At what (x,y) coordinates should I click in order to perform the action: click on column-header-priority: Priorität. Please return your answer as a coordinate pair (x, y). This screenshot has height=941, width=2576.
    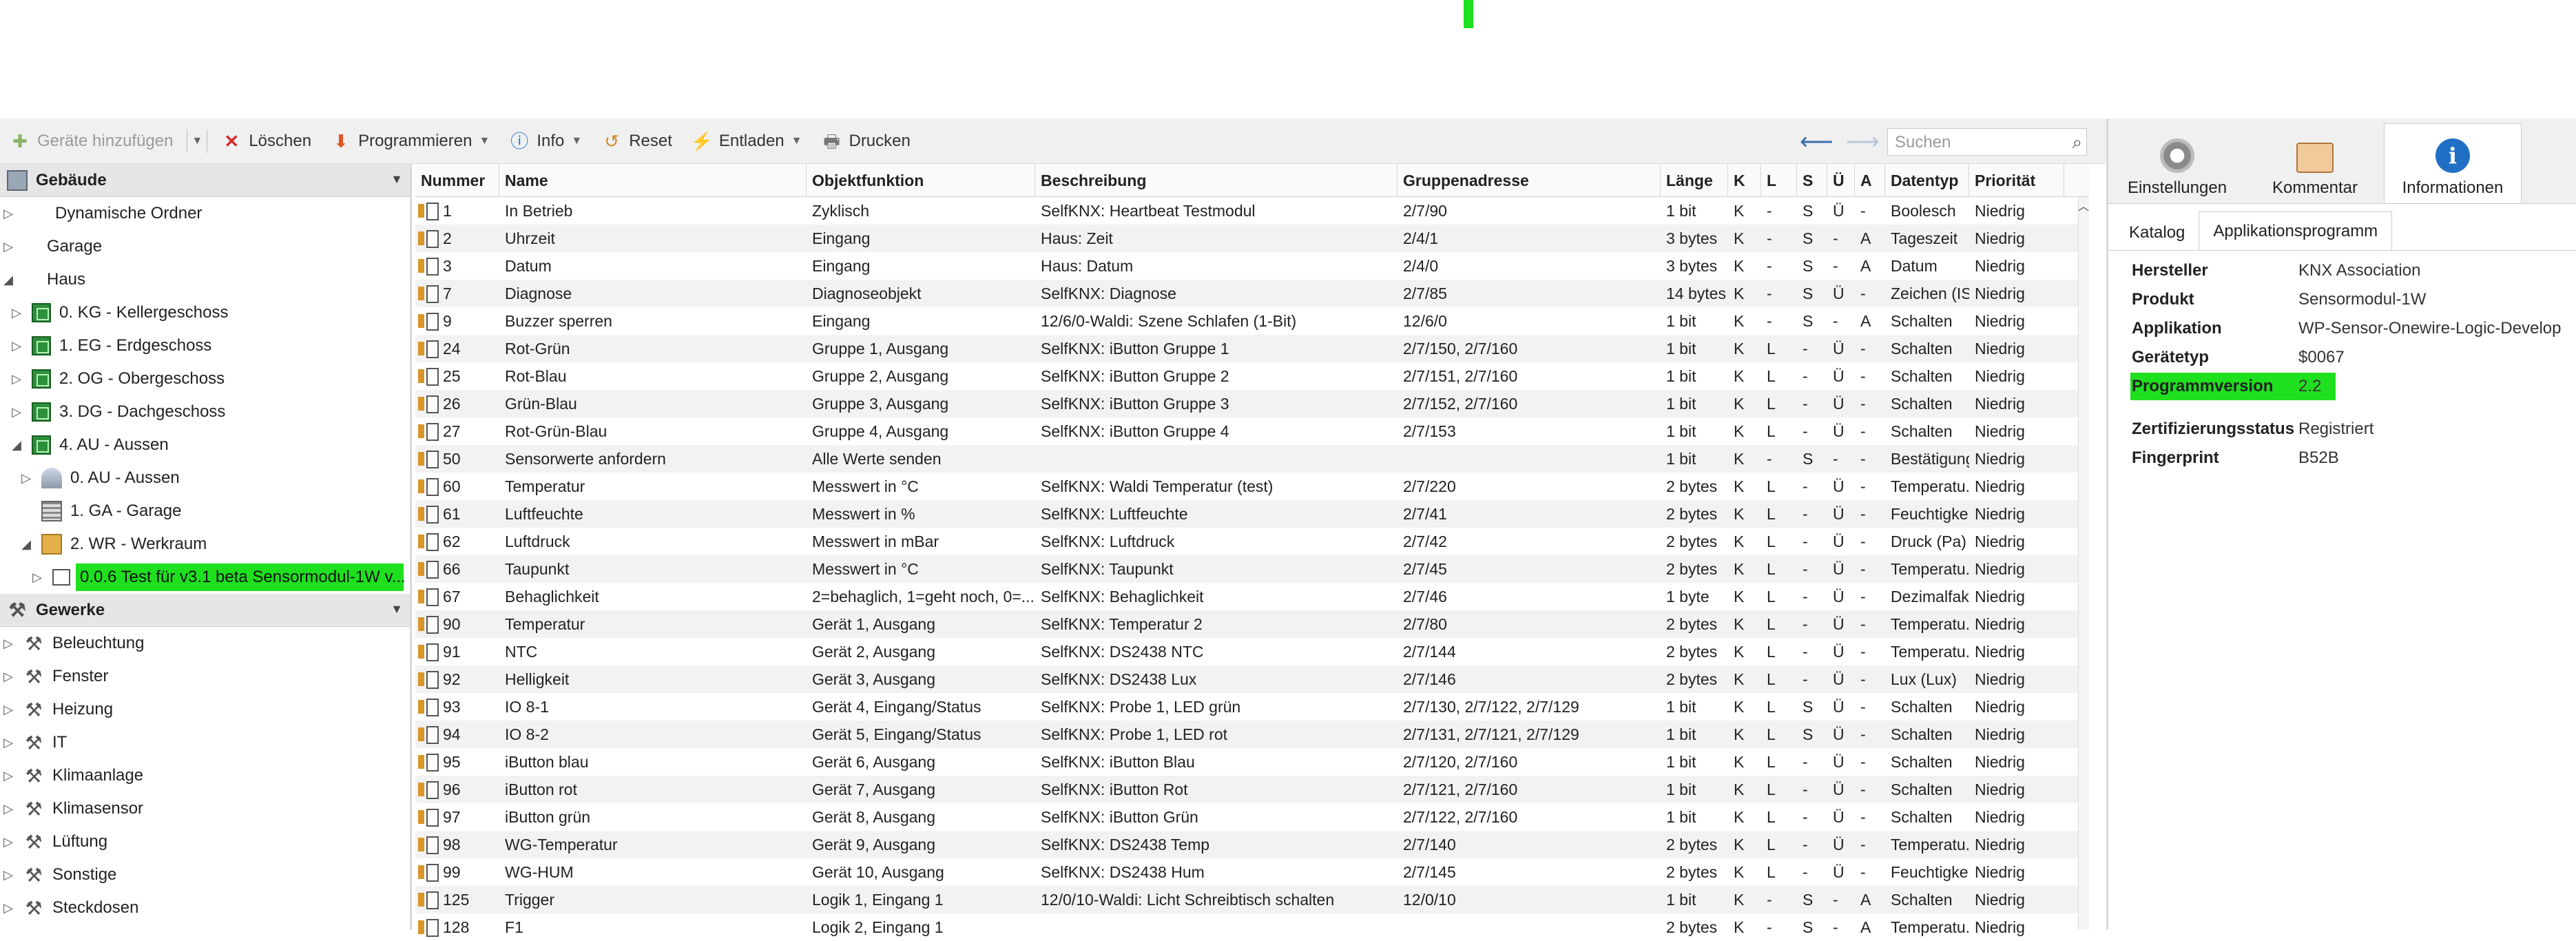
    Looking at the image, I should click on (2016, 180).